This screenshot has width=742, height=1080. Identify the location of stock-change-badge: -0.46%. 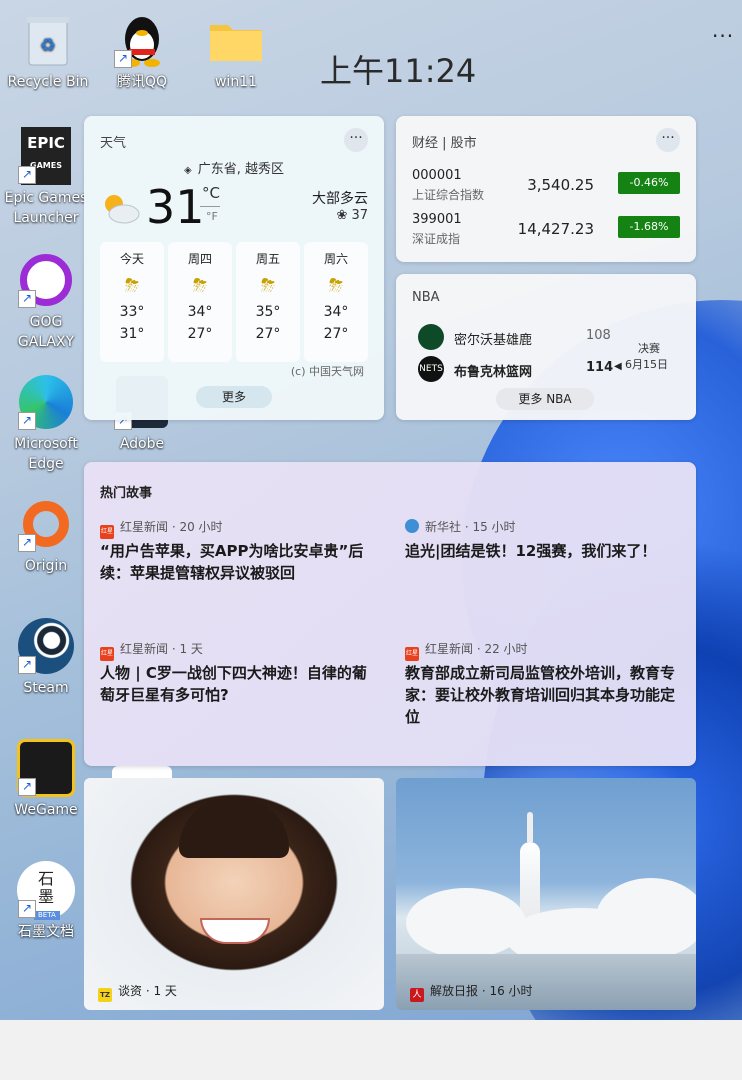
(649, 183).